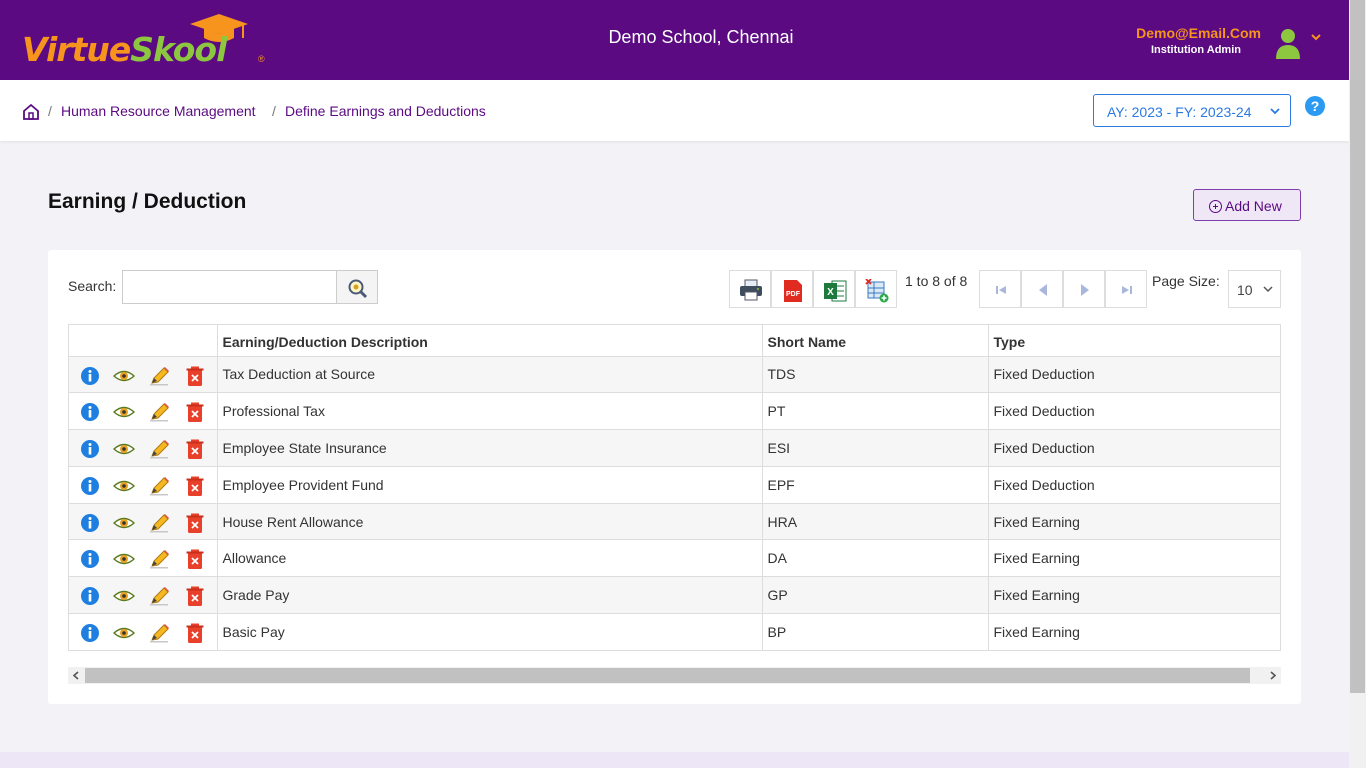 The width and height of the screenshot is (1366, 768). I want to click on cell-short-name: ESI, so click(875, 448).